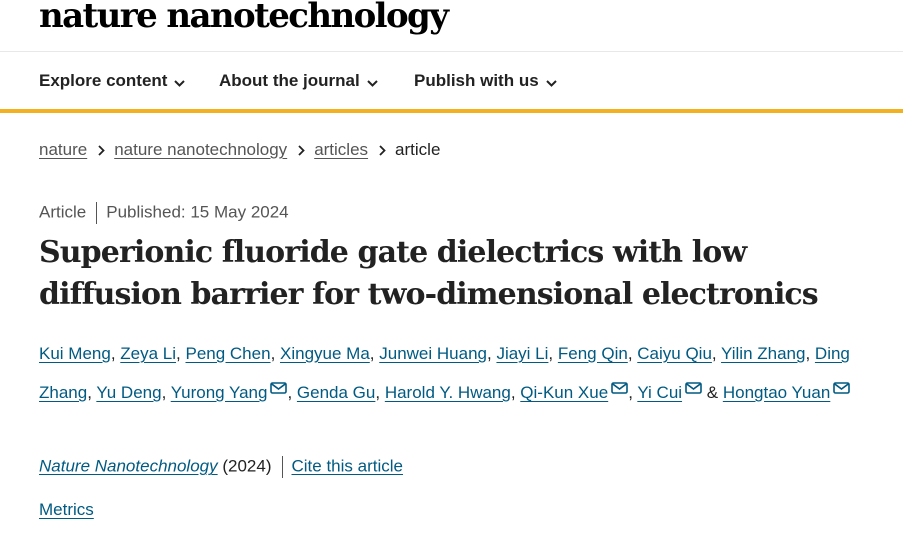  I want to click on author-link: Caiyu Qiu, so click(674, 353).